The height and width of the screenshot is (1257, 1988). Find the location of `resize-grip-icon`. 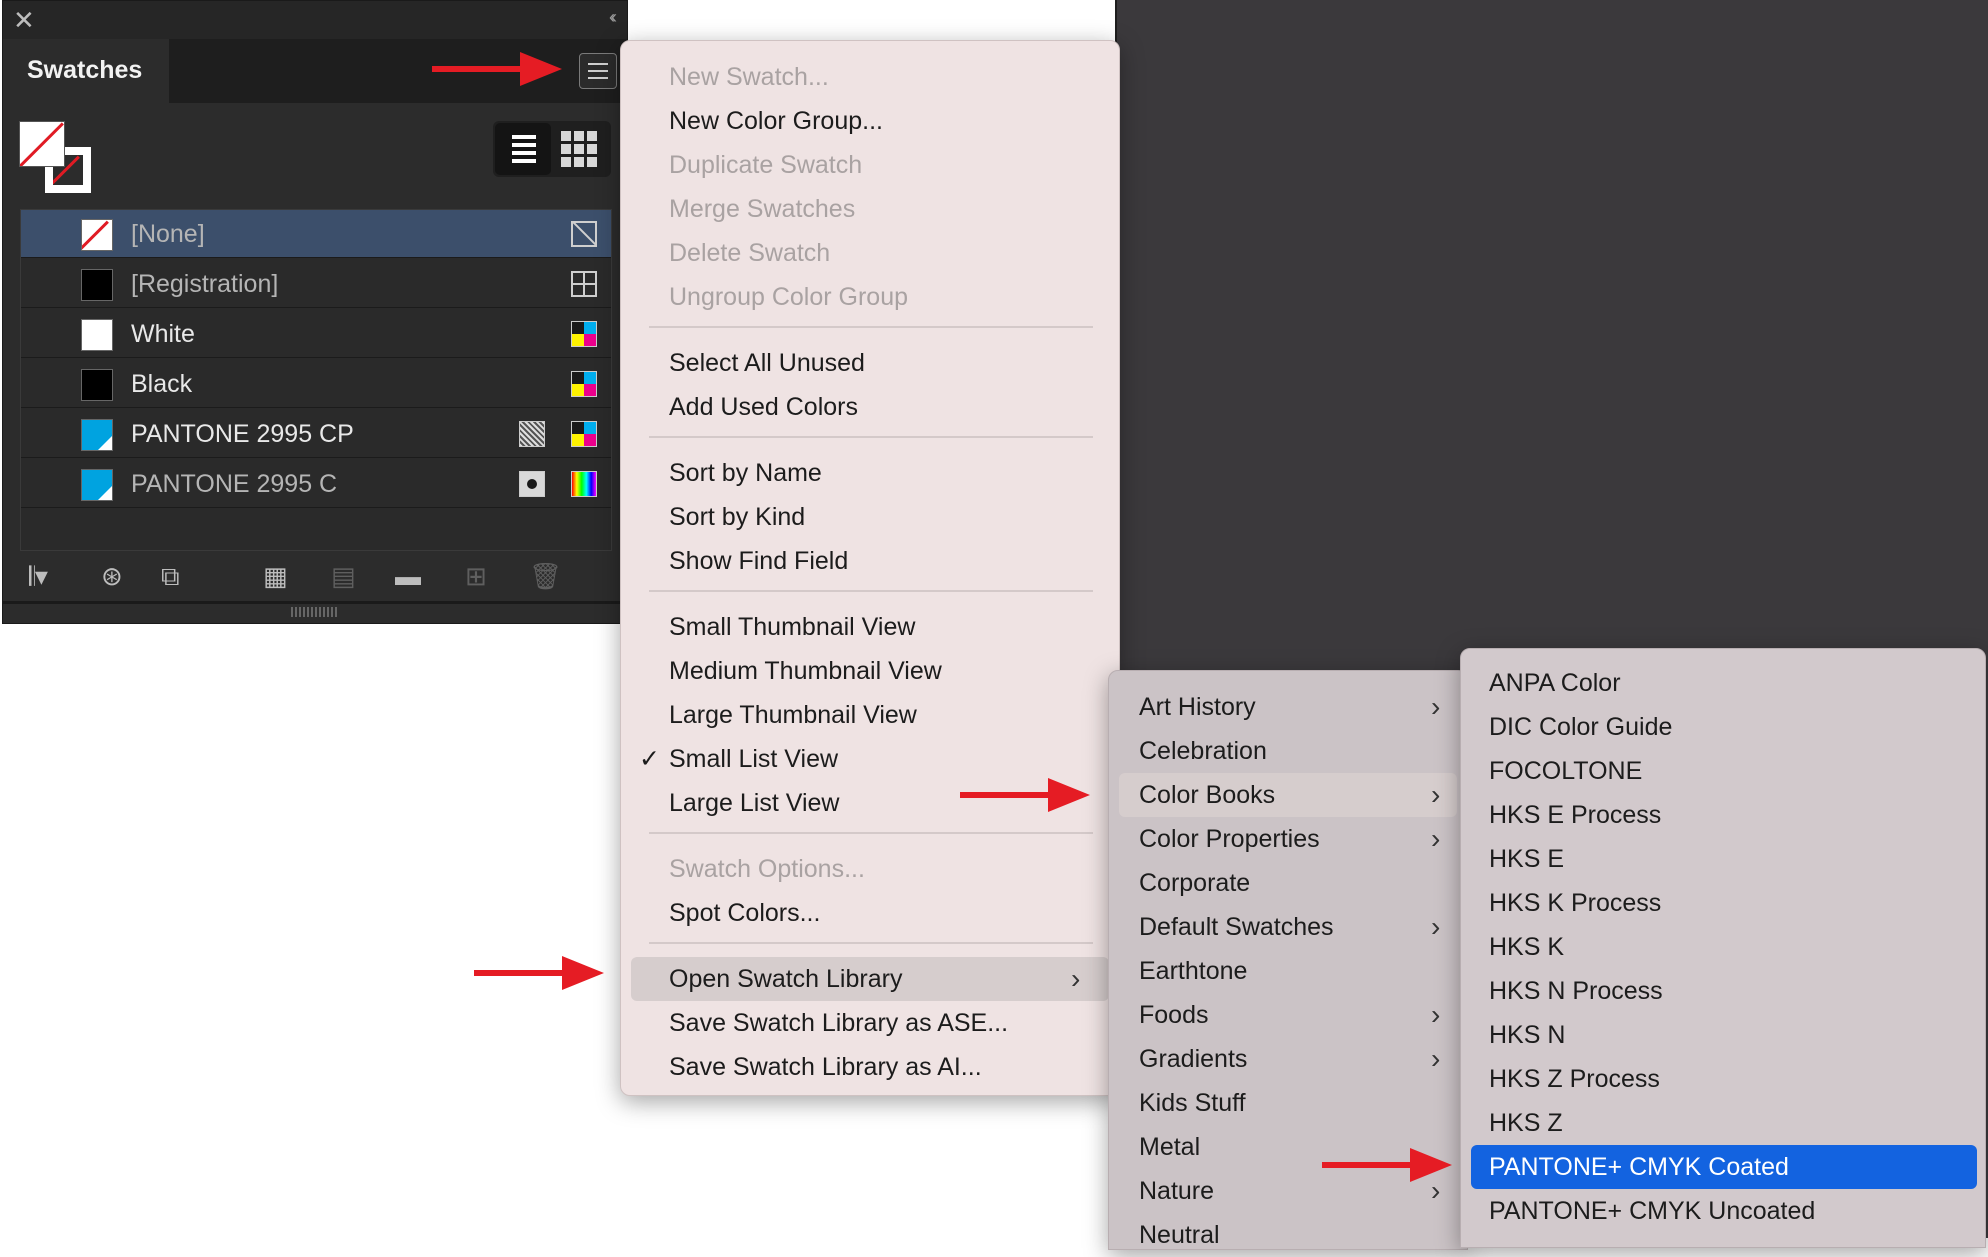

resize-grip-icon is located at coordinates (315, 612).